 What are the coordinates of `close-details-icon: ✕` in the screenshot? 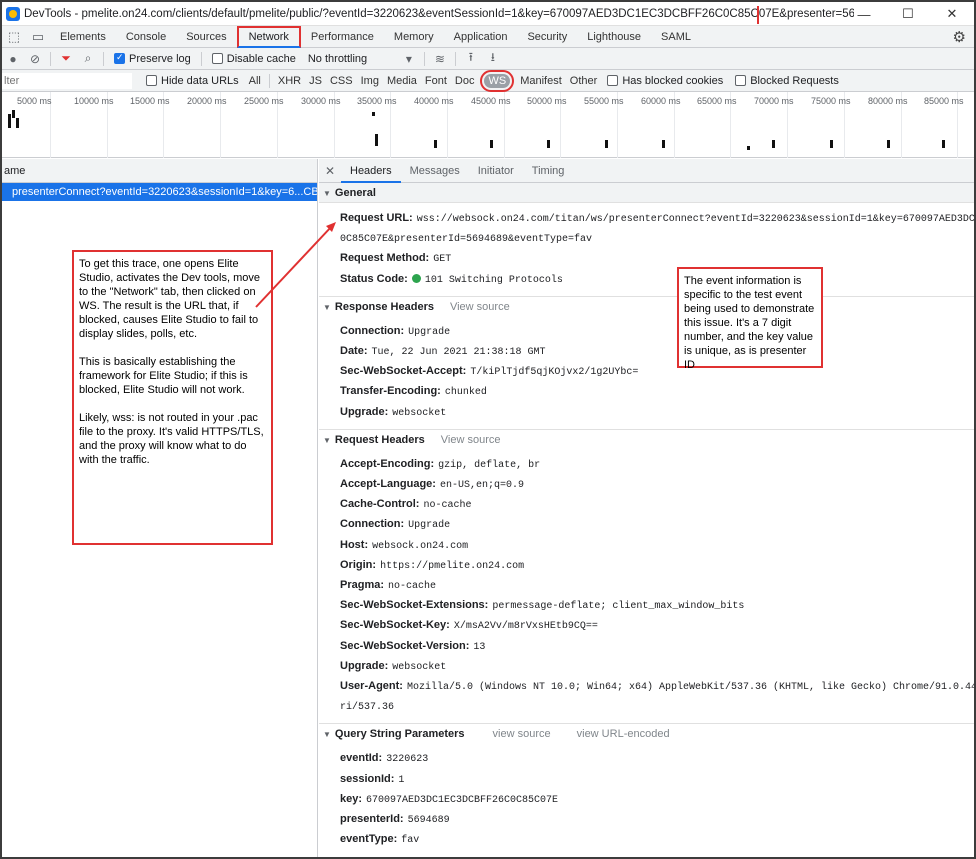 It's located at (330, 171).